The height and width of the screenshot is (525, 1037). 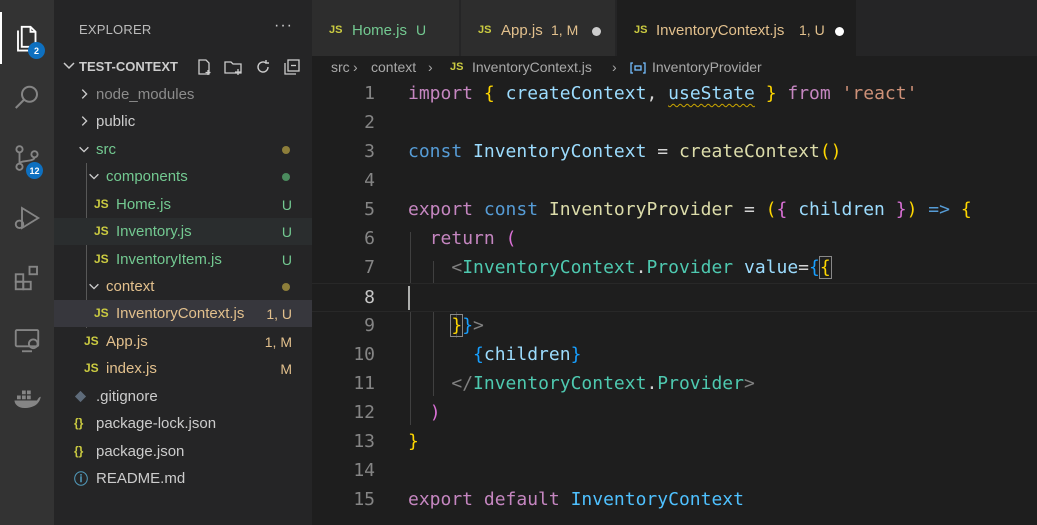 What do you see at coordinates (36, 50) in the screenshot?
I see `explorer-badge: 2` at bounding box center [36, 50].